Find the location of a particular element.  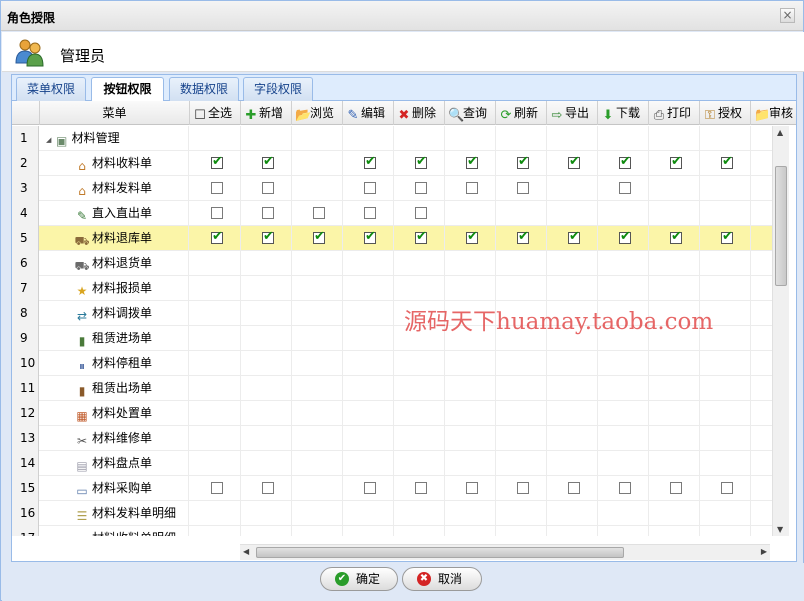

scroll-left-arrow-icon: ◀ is located at coordinates (246, 551).